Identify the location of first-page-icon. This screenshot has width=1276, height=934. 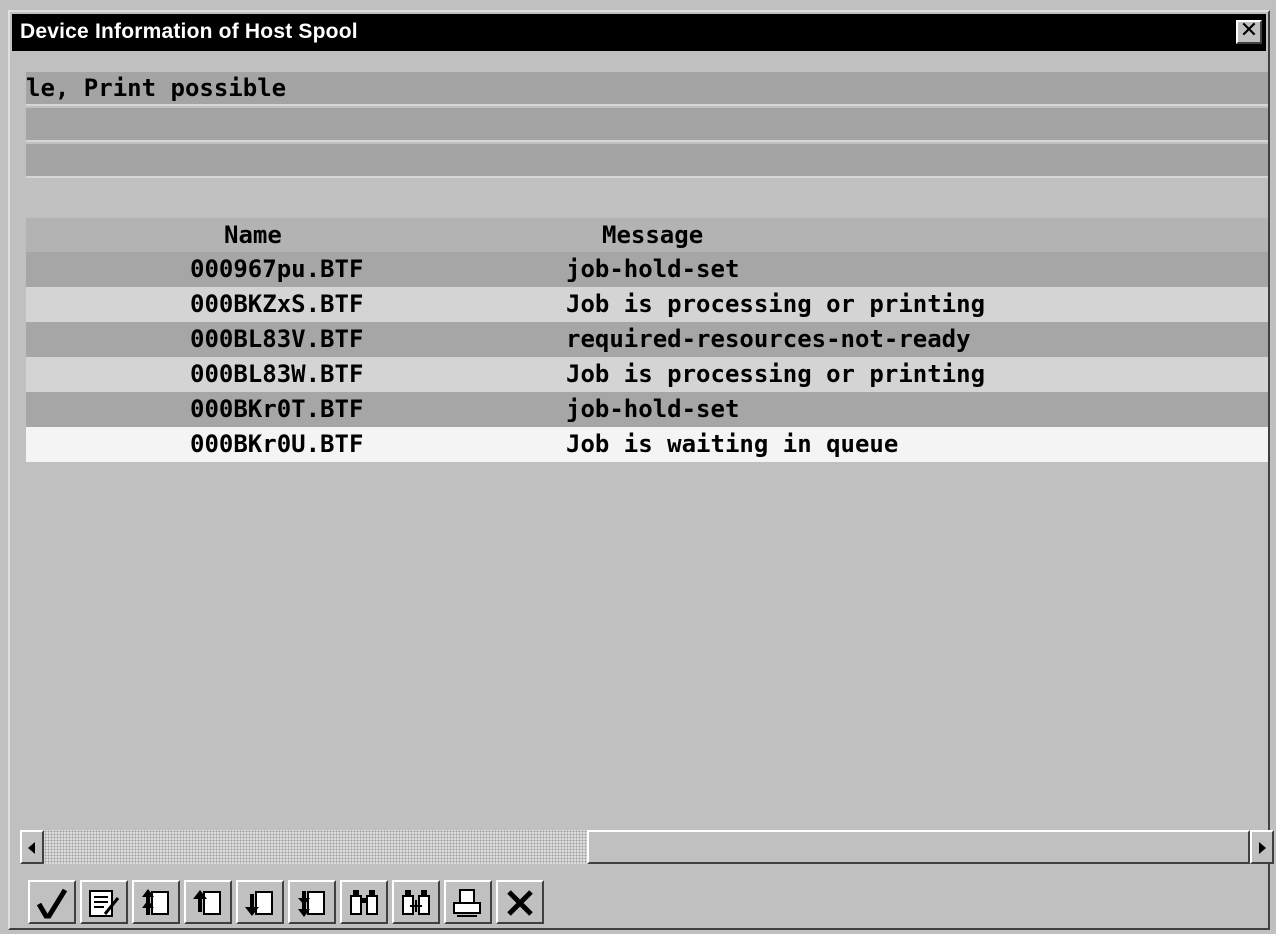
(155, 902).